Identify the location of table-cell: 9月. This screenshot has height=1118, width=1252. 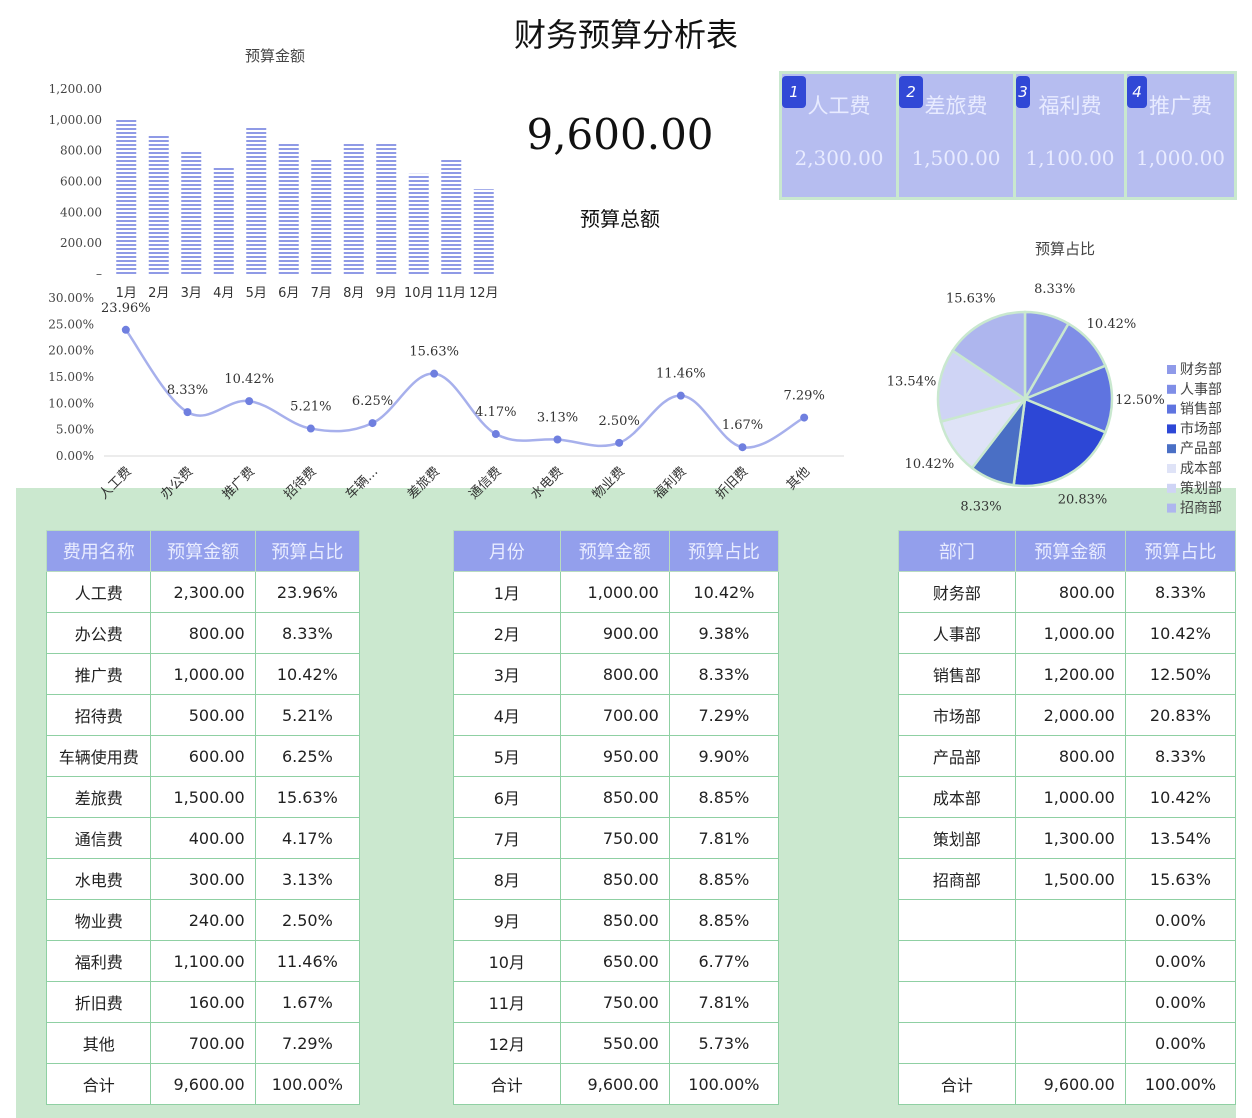
(507, 920).